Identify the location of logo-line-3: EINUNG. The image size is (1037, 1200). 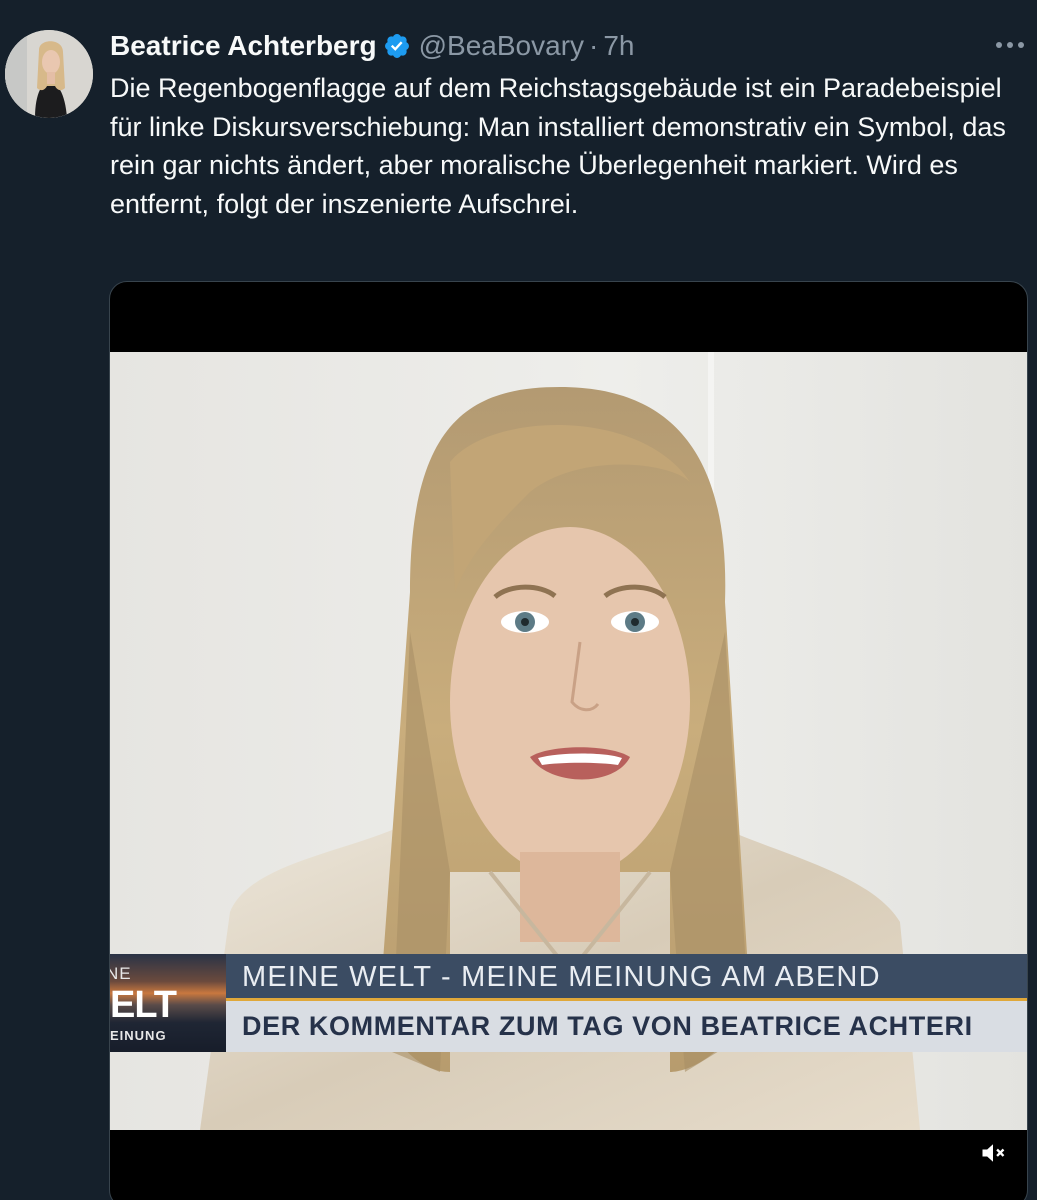
(138, 1035).